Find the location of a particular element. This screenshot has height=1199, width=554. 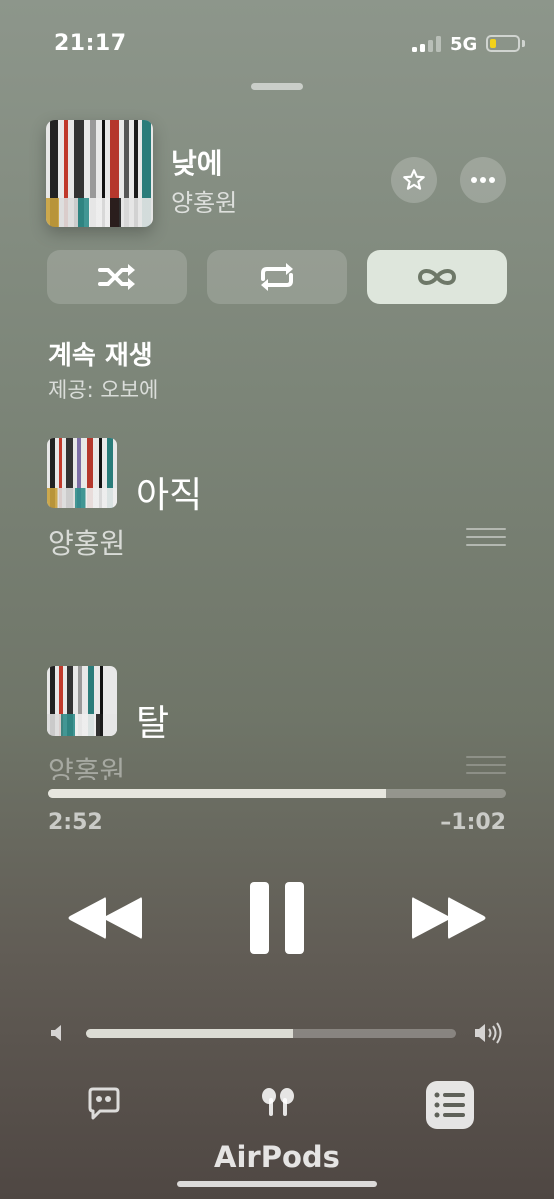

pause-icon is located at coordinates (277, 918).